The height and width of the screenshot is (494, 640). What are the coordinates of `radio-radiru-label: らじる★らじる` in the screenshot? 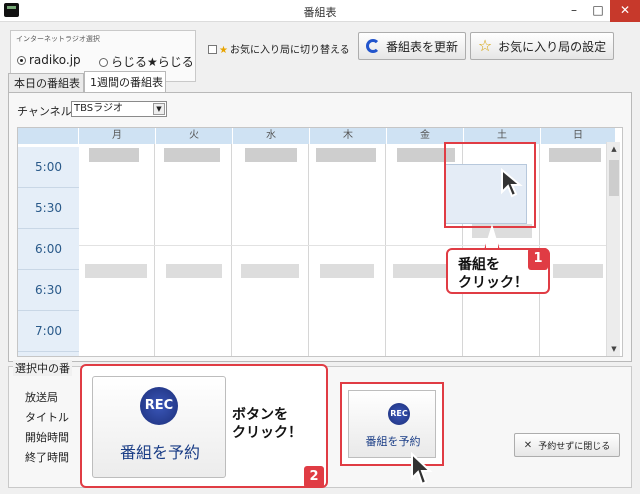 It's located at (152, 62).